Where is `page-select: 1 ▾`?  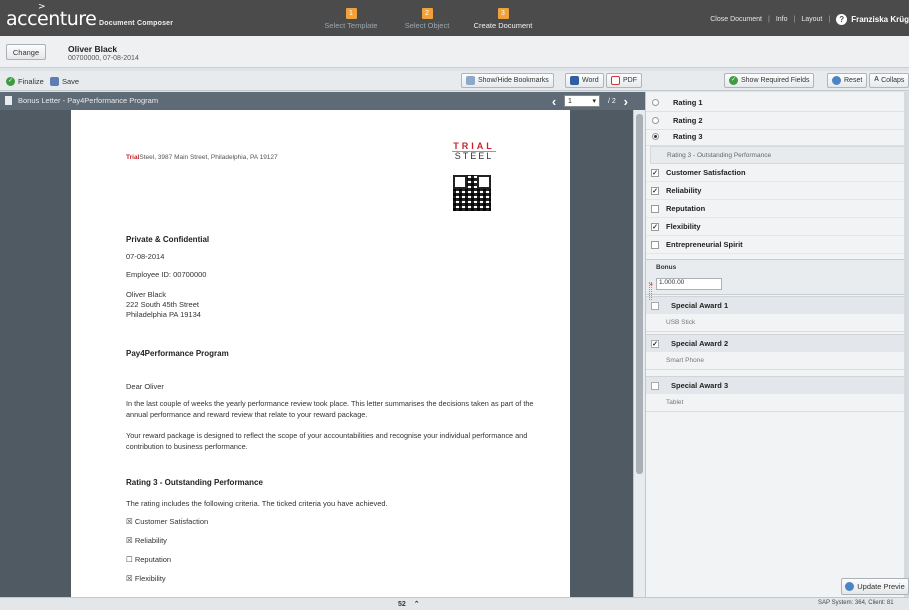
page-select: 1 ▾ is located at coordinates (582, 101).